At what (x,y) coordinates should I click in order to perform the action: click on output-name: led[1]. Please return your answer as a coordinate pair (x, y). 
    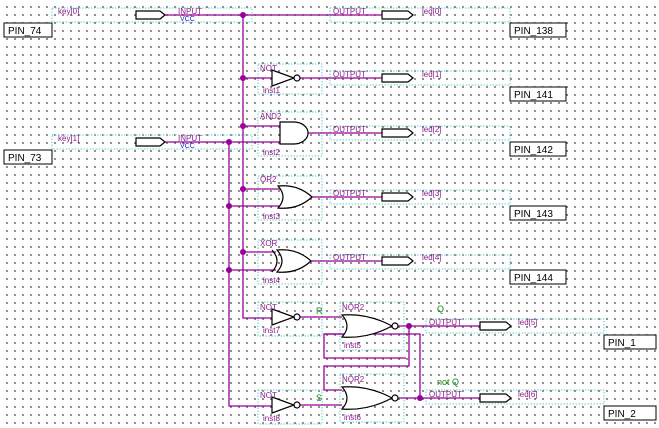
    Looking at the image, I should click on (432, 74).